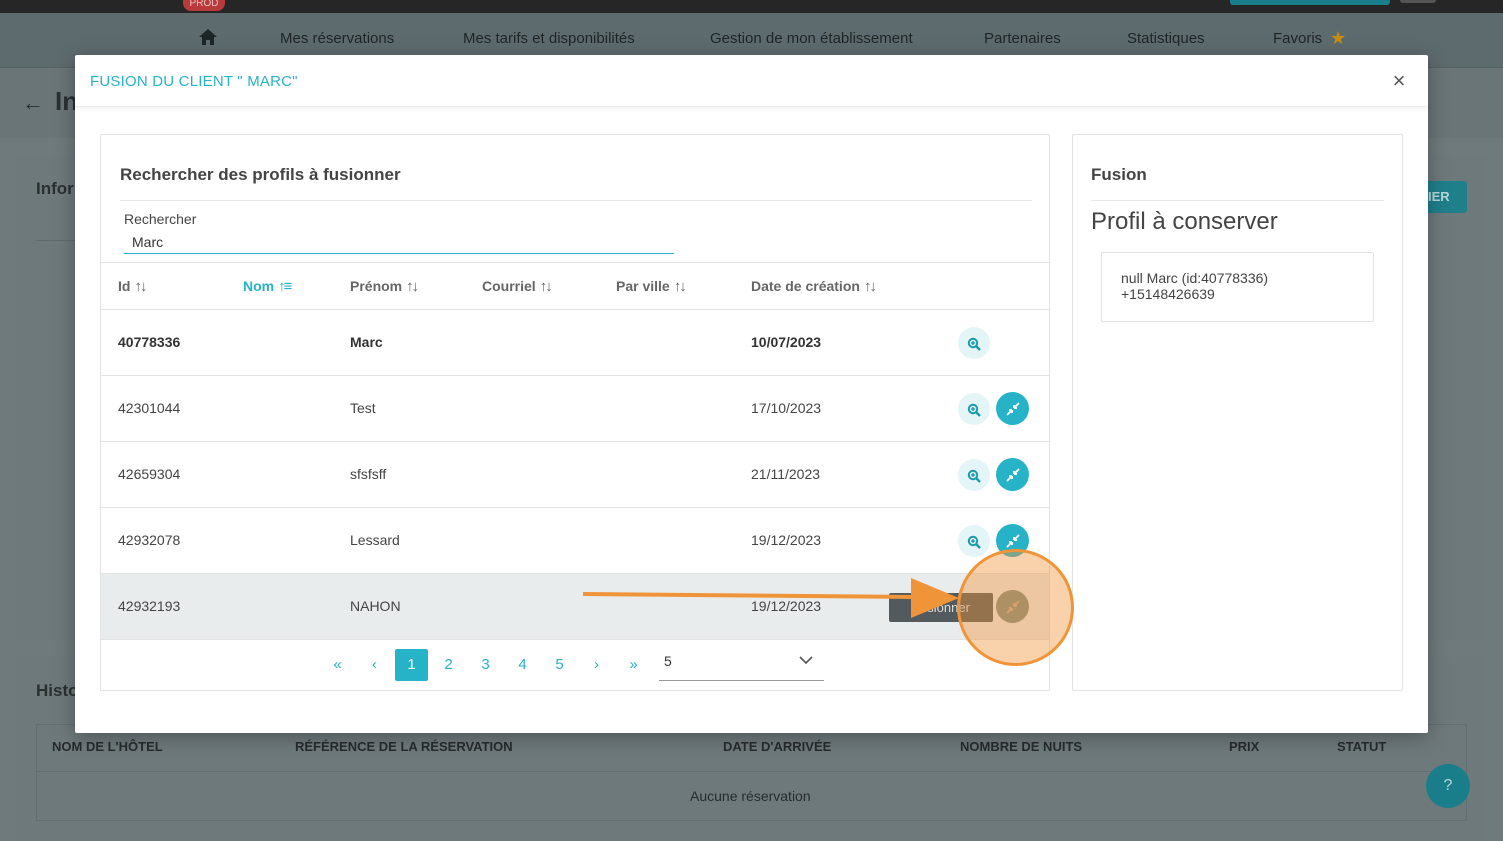 Image resolution: width=1503 pixels, height=841 pixels. I want to click on column-header-nom: Nom ↑≡, so click(267, 286).